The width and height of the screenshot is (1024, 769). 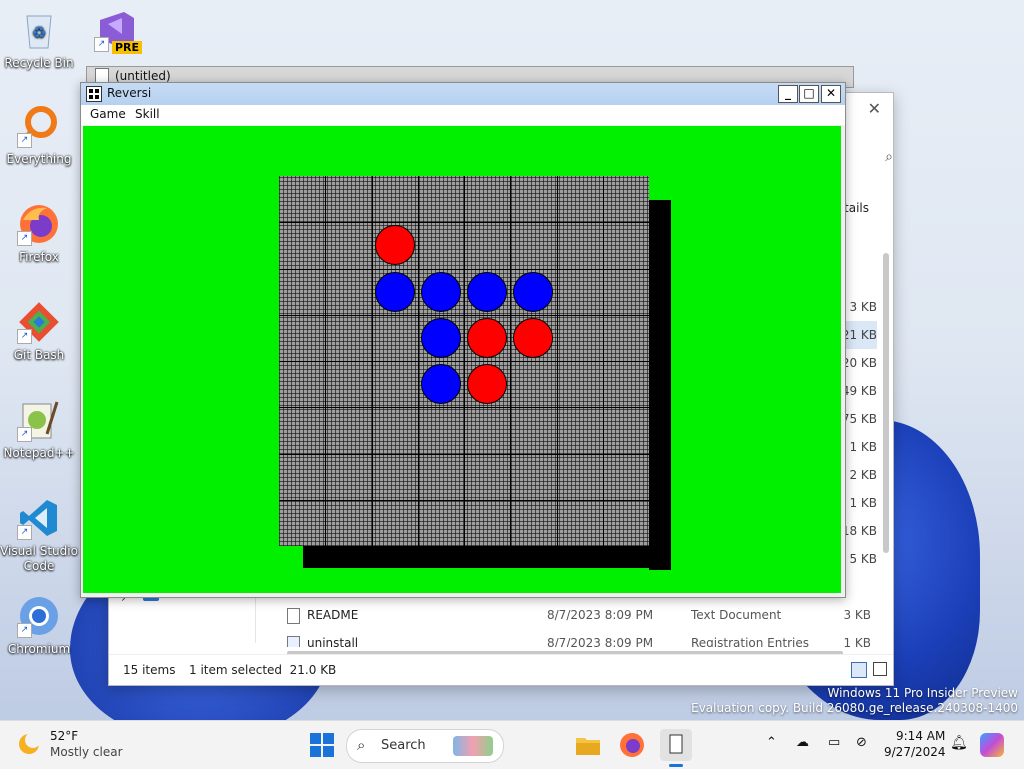 I want to click on close-button: ✕, so click(x=831, y=94).